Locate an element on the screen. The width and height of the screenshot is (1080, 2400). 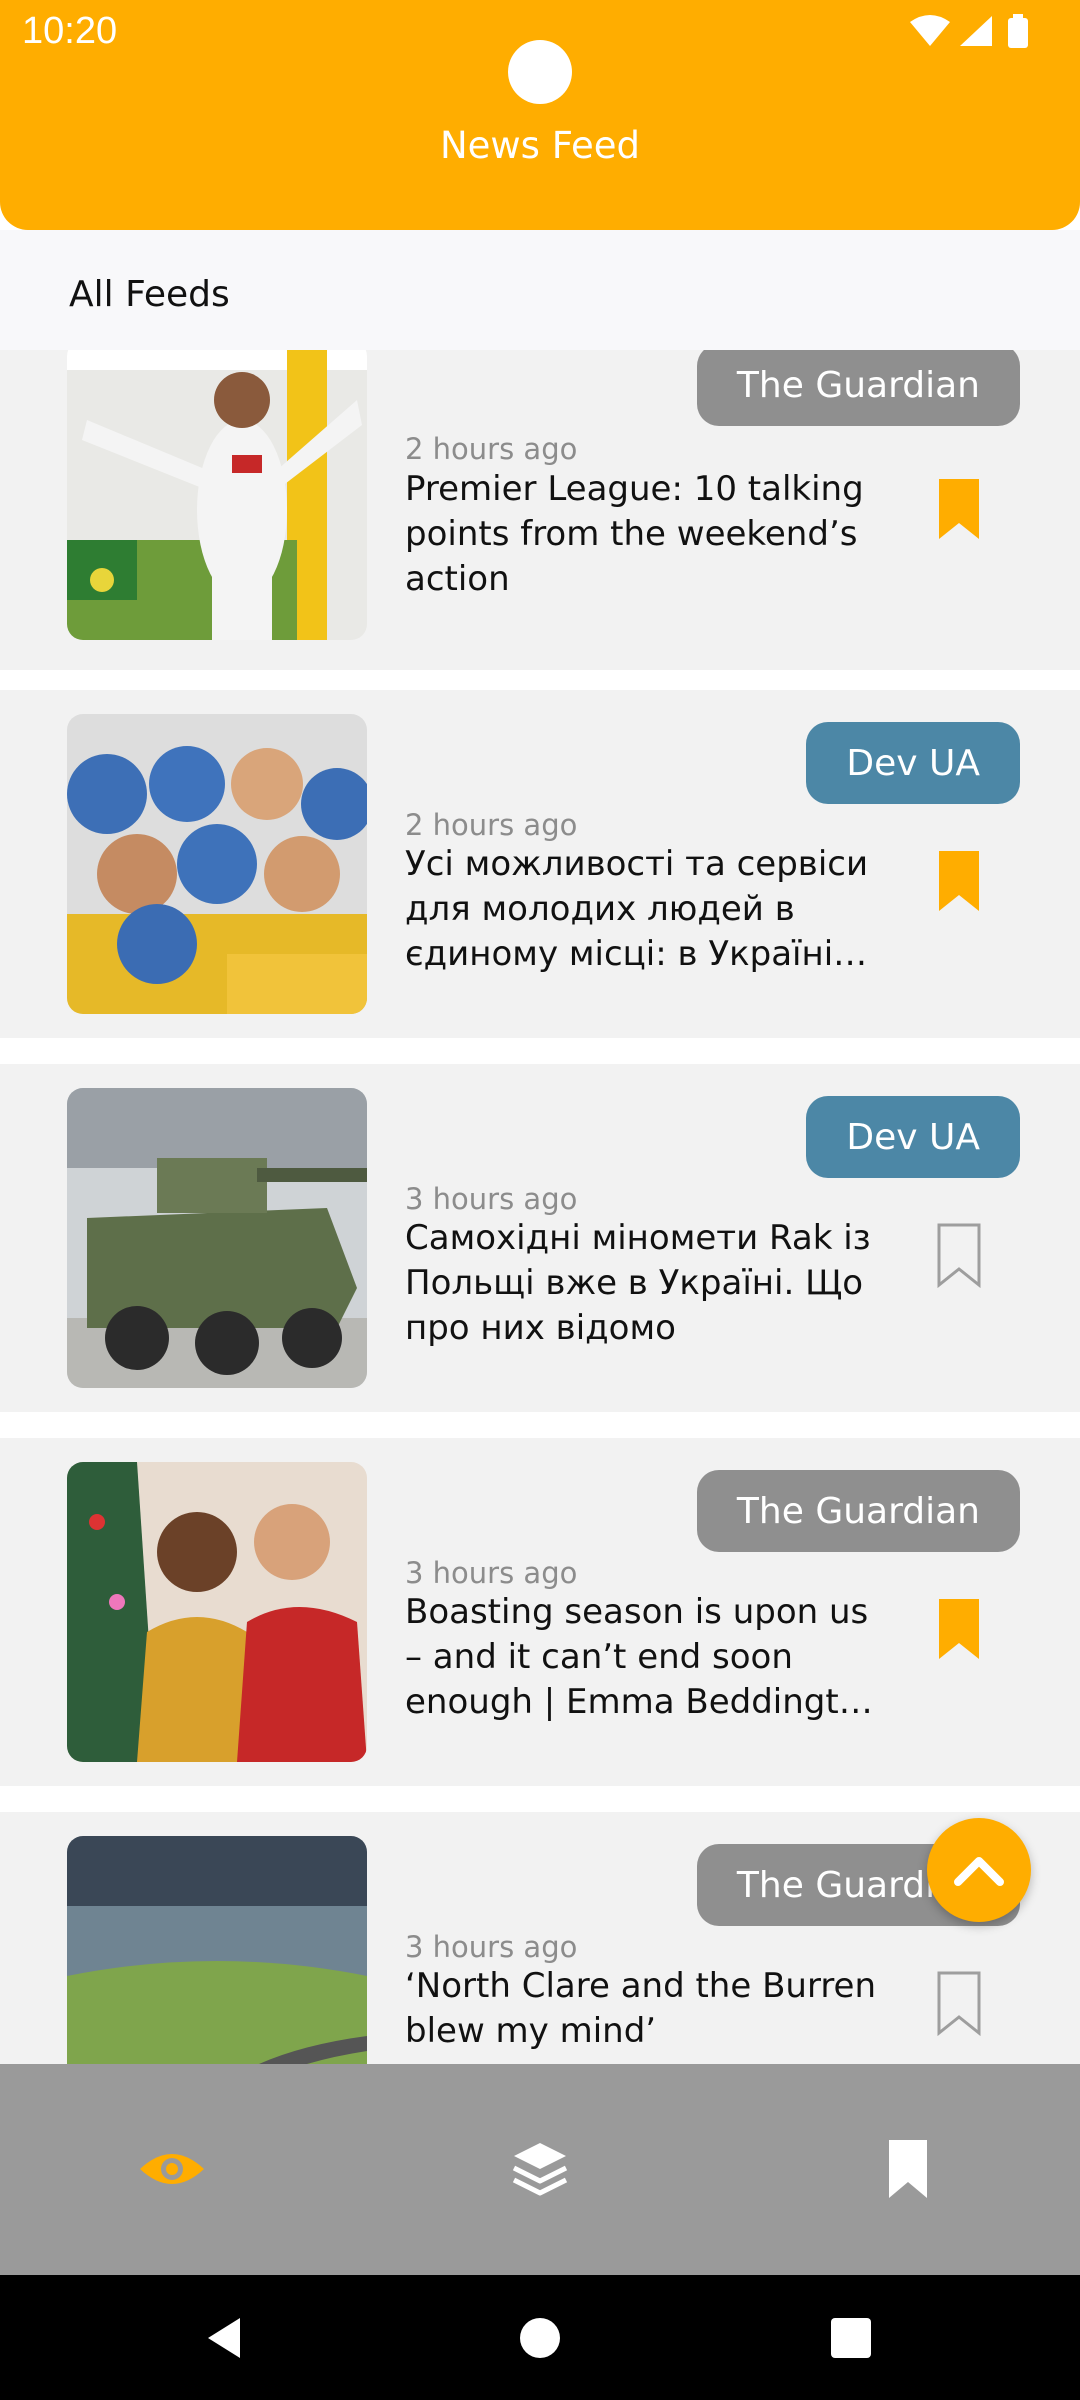
eye-icon is located at coordinates (172, 2169).